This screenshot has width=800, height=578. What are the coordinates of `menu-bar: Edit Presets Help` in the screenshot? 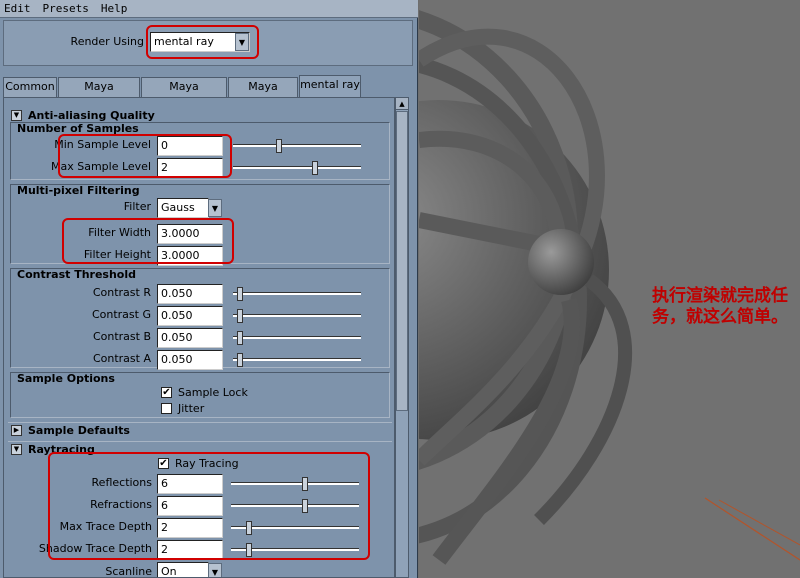 It's located at (209, 9).